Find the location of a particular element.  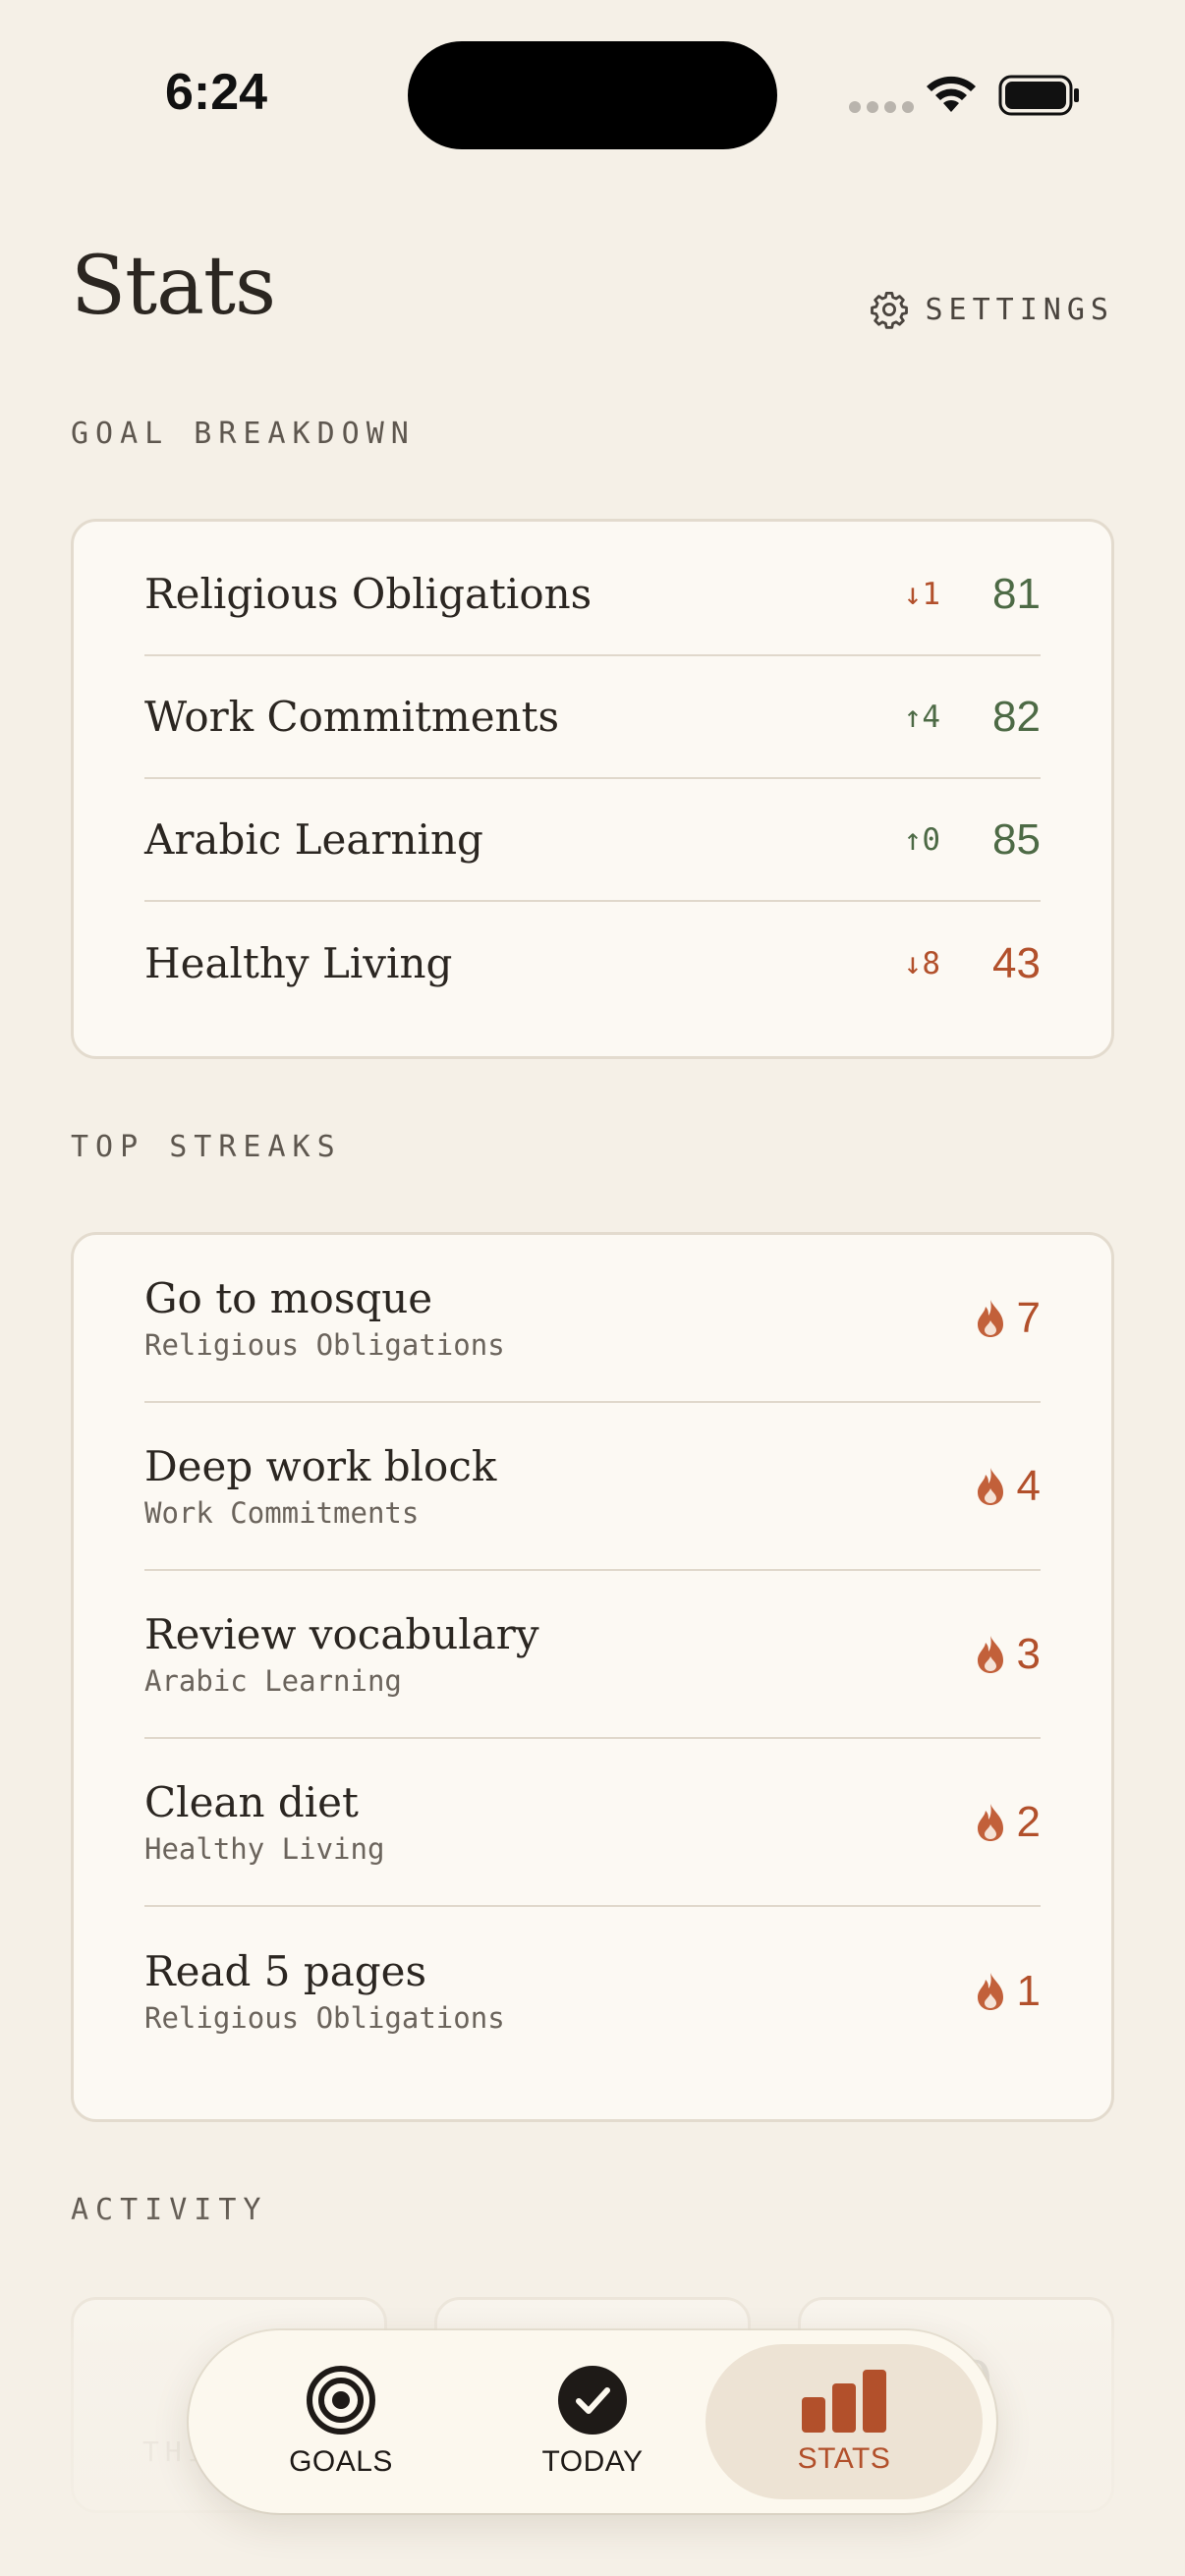

streak-row: Deep work block Work Commitments 4 is located at coordinates (592, 1487).